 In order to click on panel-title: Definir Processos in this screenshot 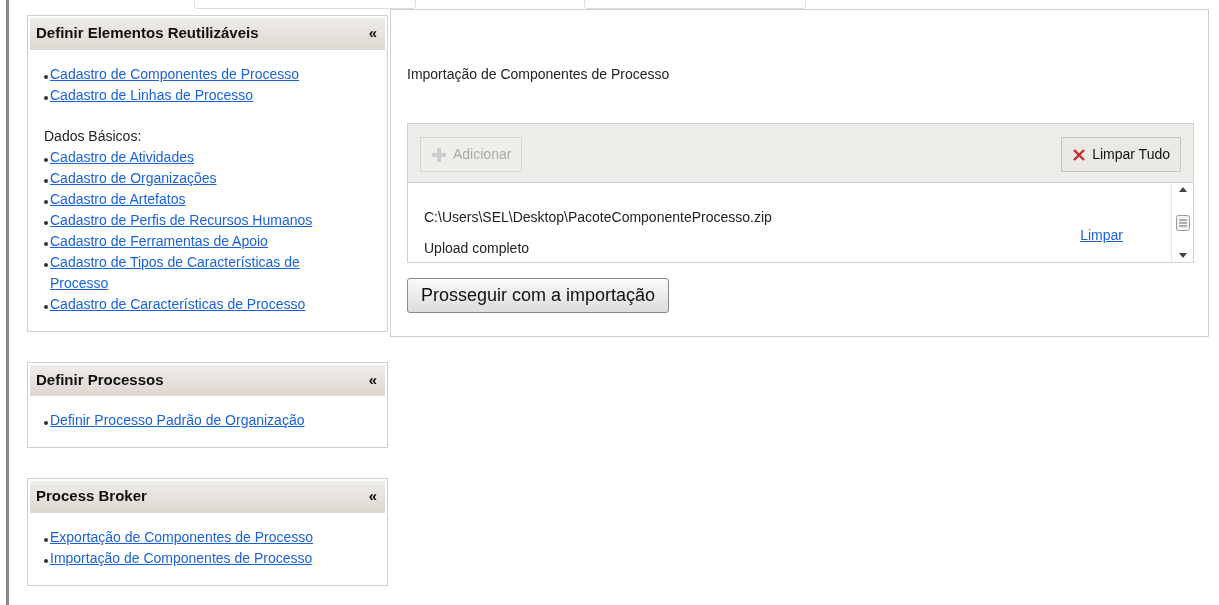, I will do `click(100, 379)`.